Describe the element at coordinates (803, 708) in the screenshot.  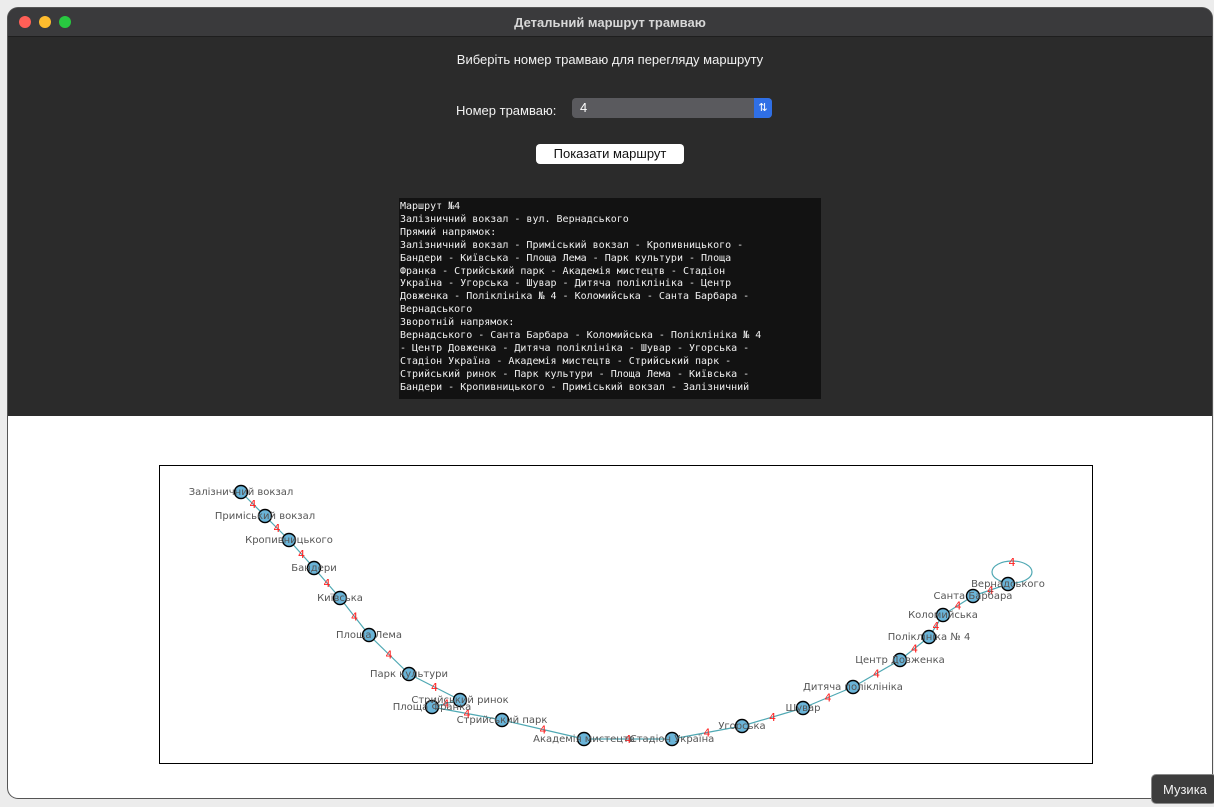
I see `stop-label: Шувар` at that location.